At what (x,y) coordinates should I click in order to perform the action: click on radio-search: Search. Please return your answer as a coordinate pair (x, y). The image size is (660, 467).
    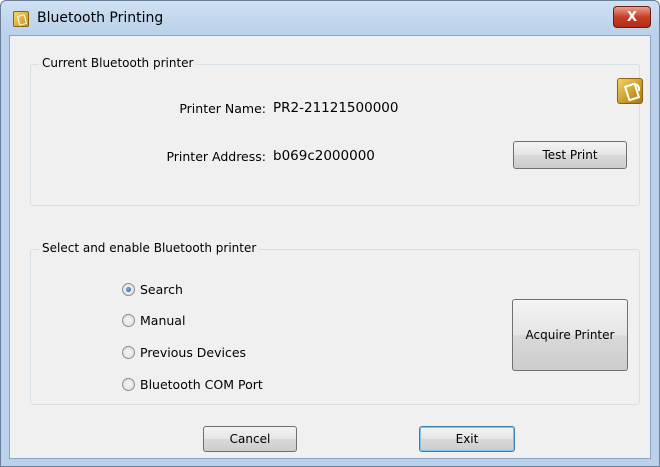
    Looking at the image, I should click on (152, 289).